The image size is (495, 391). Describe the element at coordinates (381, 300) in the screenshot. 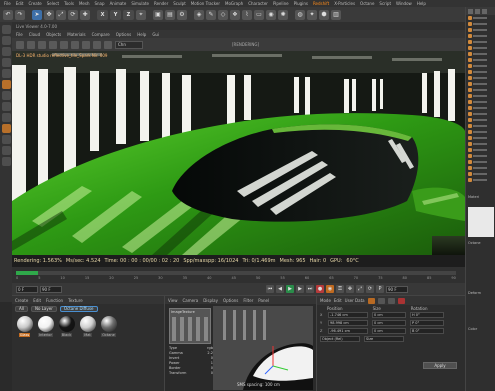

I see `history-back-icon` at that location.